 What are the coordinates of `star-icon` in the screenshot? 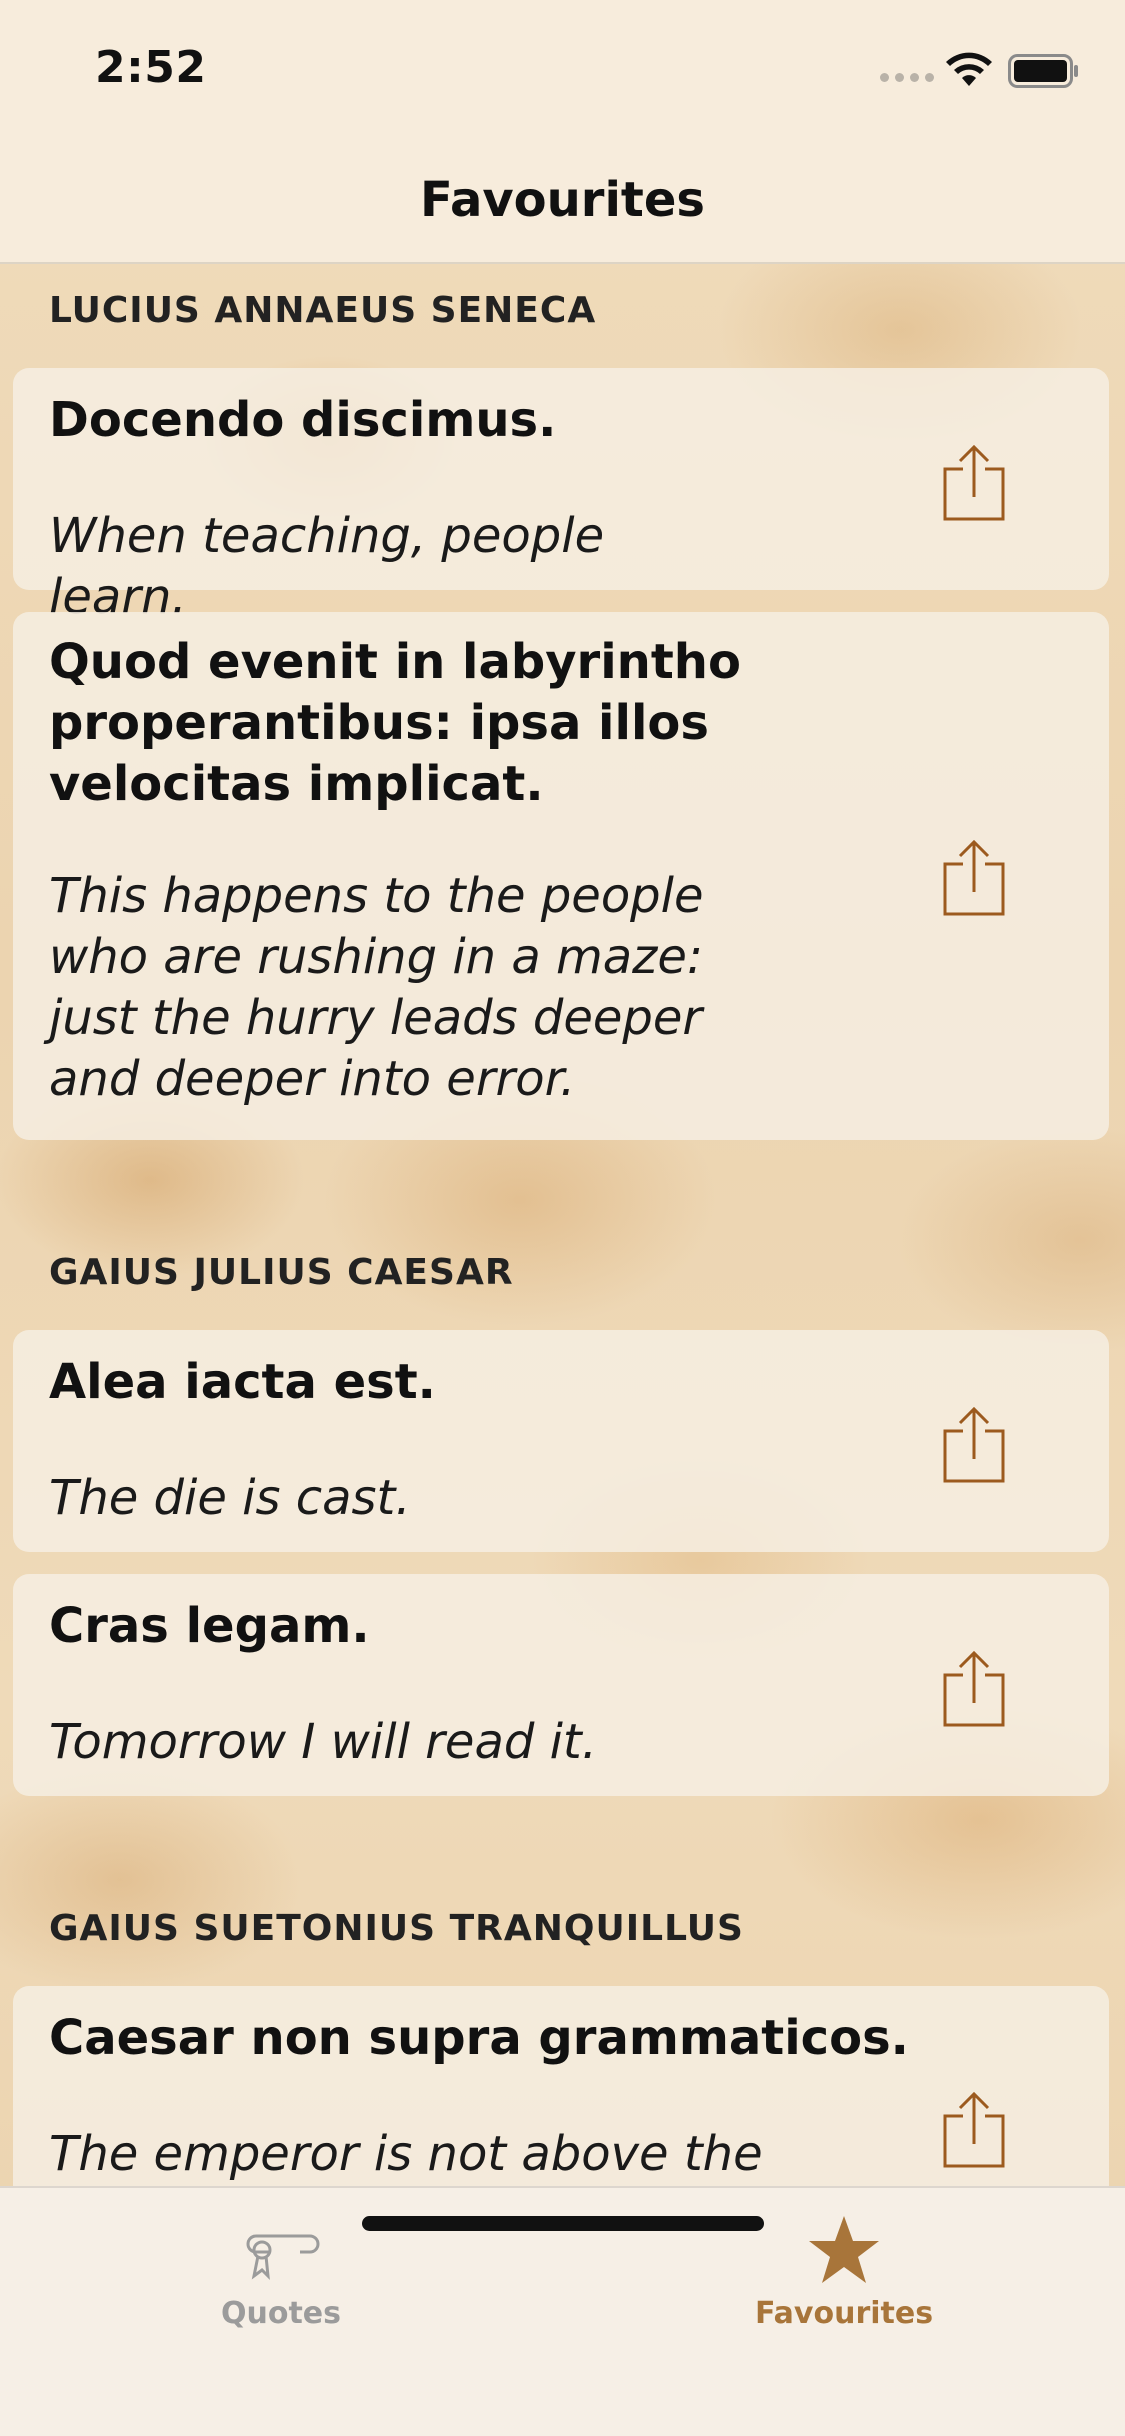 It's located at (844, 2249).